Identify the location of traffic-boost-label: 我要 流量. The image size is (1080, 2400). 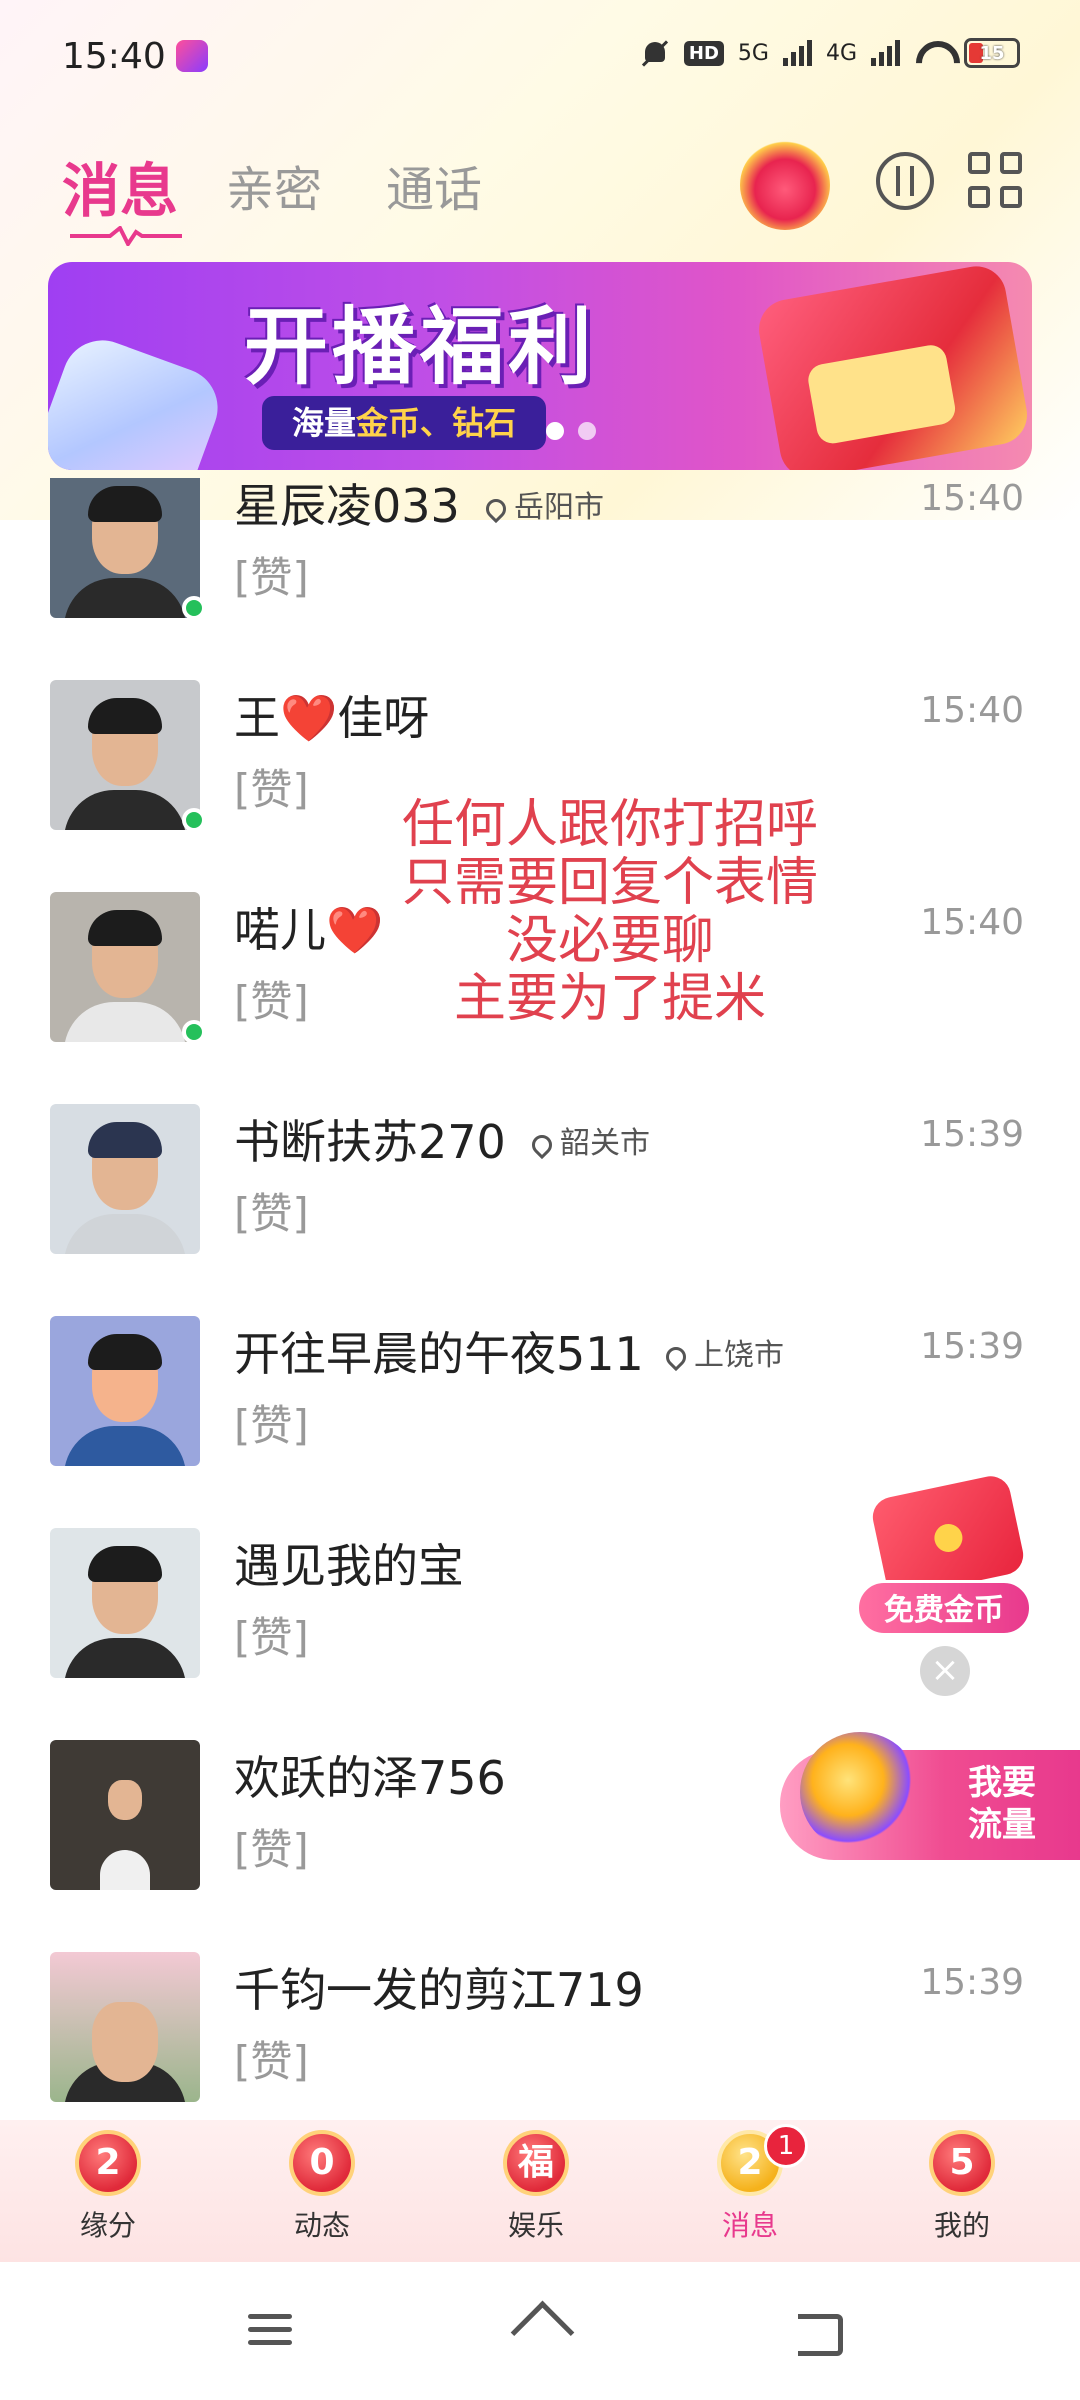
(1002, 1804).